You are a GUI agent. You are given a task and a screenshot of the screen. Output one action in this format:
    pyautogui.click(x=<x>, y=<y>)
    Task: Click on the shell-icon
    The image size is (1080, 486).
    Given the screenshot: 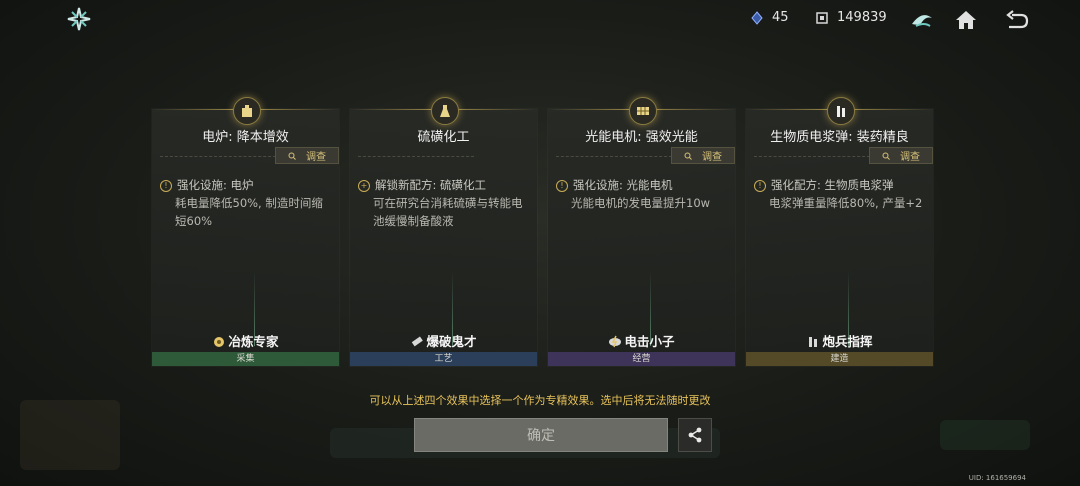 What is the action you would take?
    pyautogui.click(x=813, y=342)
    